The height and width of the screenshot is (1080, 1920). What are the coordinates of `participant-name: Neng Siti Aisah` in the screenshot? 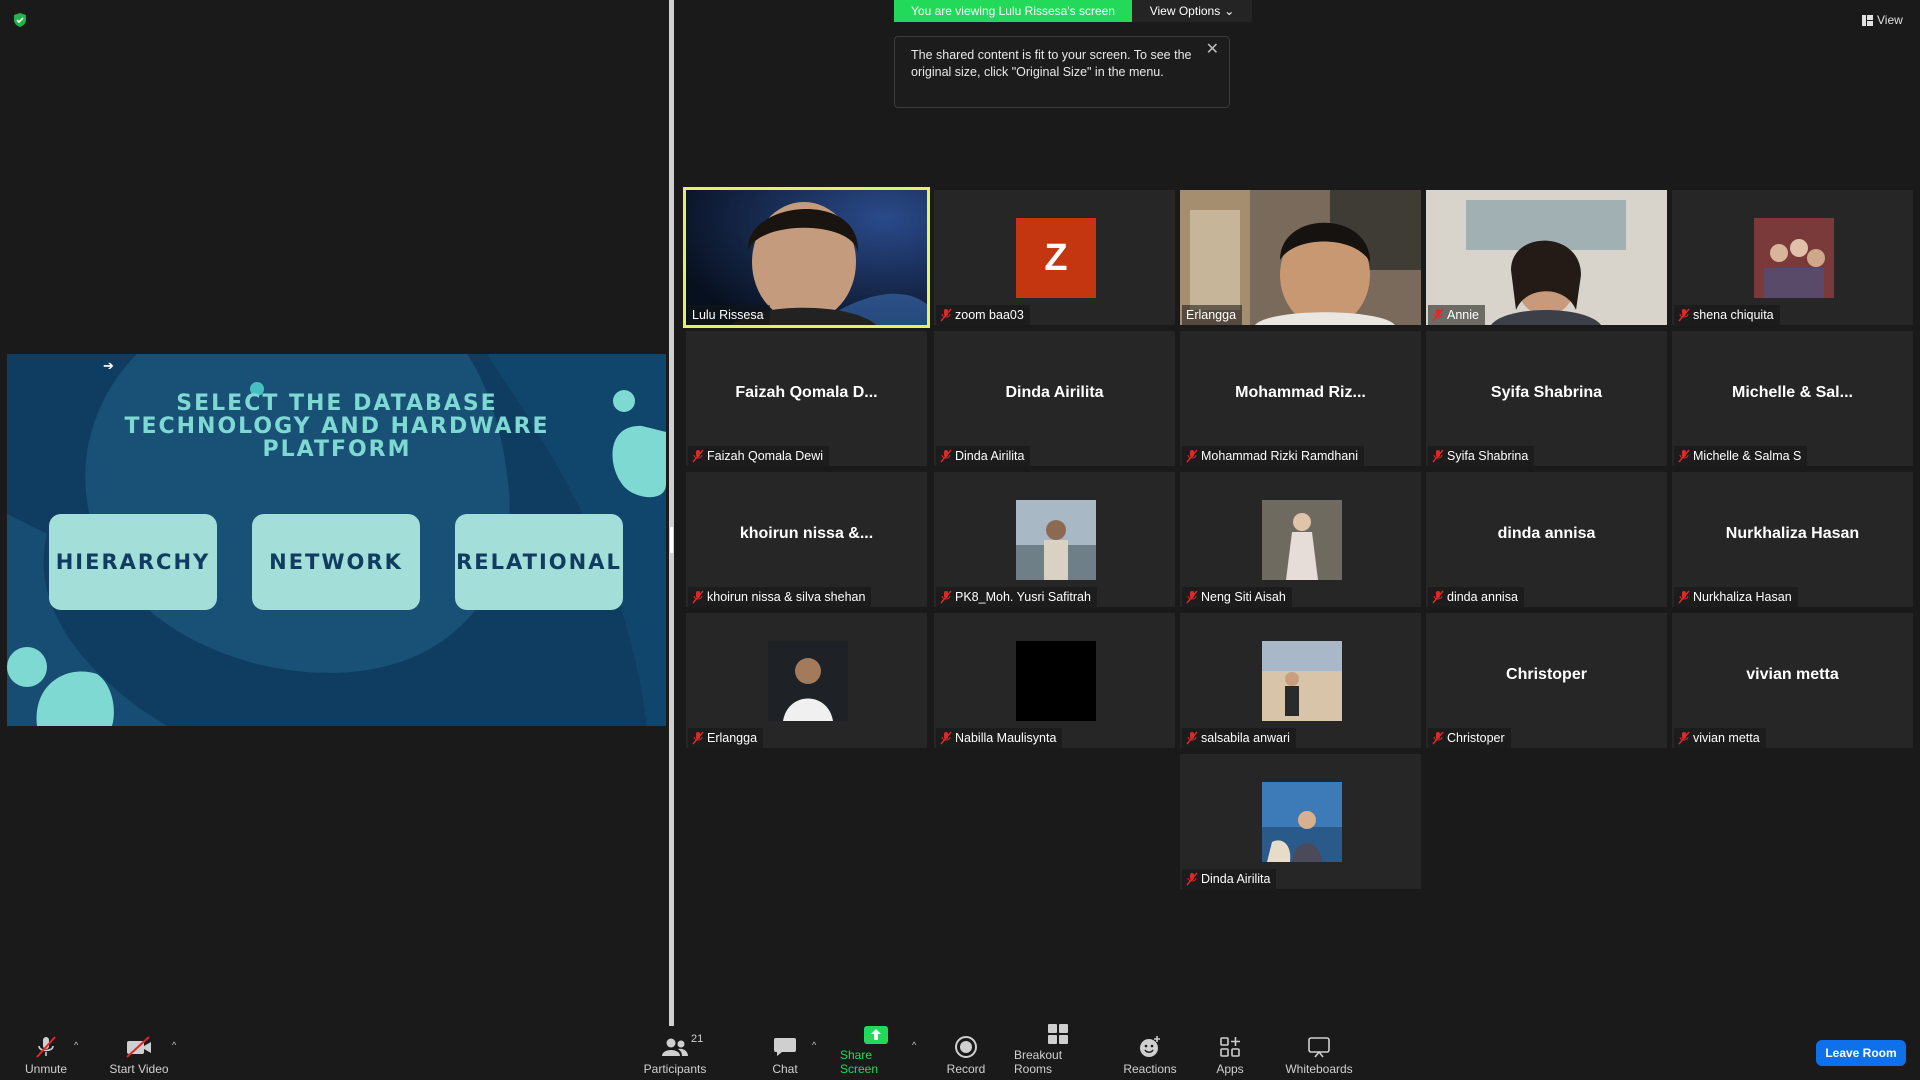 It's located at (1243, 597).